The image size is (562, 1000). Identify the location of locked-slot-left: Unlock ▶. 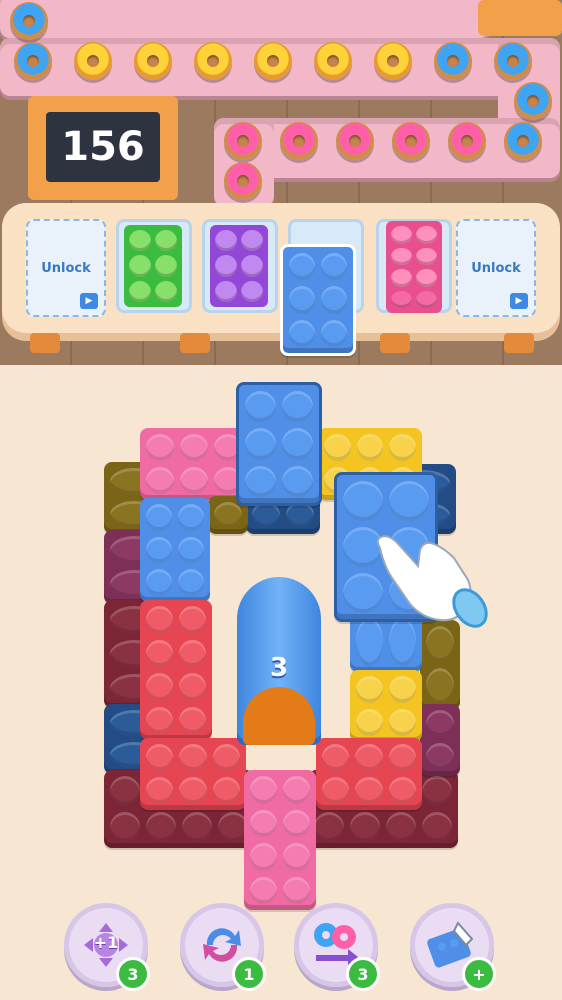
(66, 268).